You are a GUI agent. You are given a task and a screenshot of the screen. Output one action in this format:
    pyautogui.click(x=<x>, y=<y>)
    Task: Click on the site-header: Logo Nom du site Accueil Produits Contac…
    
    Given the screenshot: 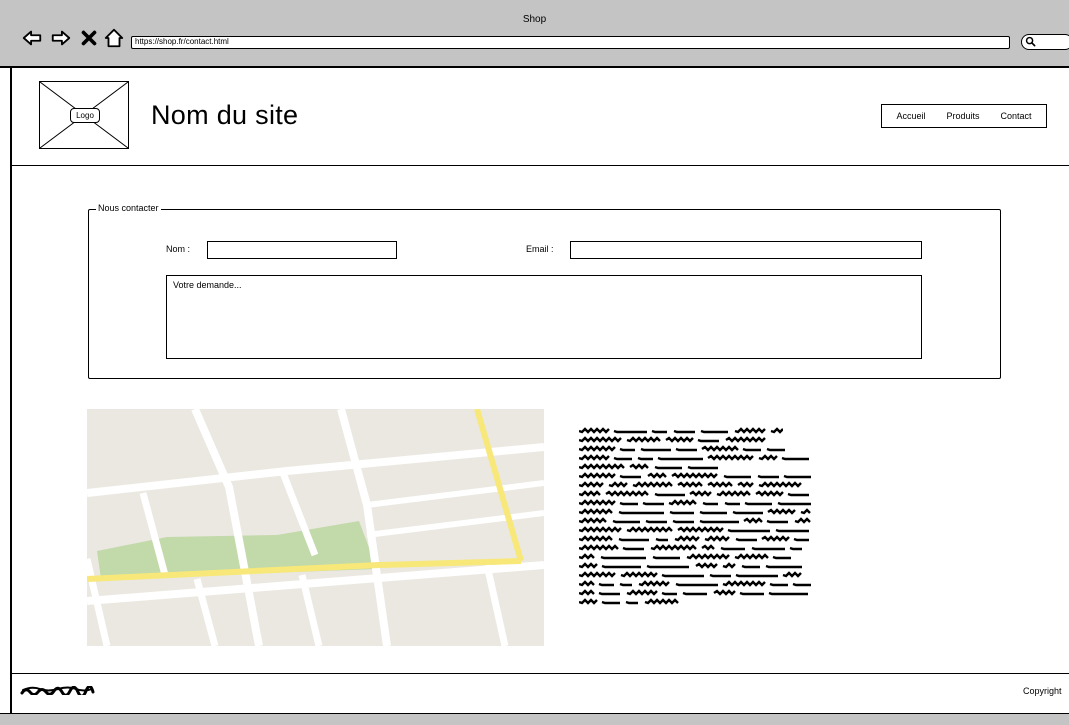 What is the action you would take?
    pyautogui.click(x=539, y=117)
    